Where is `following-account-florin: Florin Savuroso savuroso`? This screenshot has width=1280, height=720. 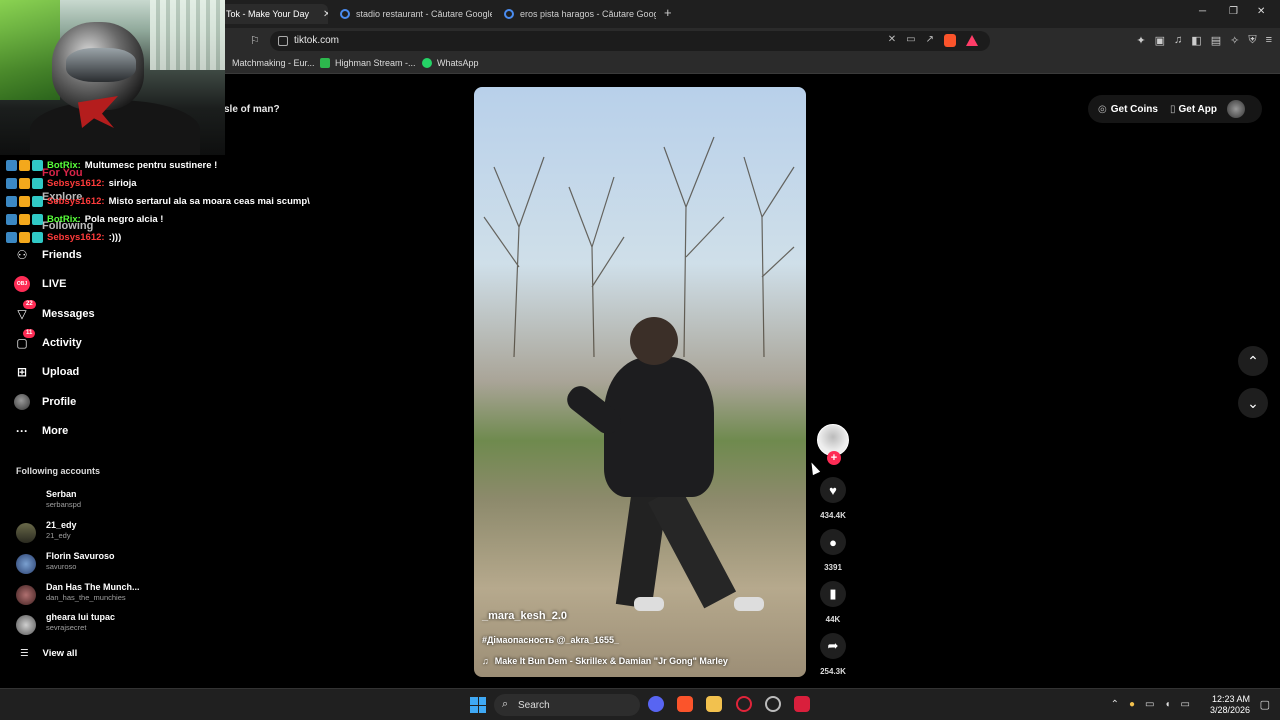 following-account-florin: Florin Savuroso savuroso is located at coordinates (96, 563).